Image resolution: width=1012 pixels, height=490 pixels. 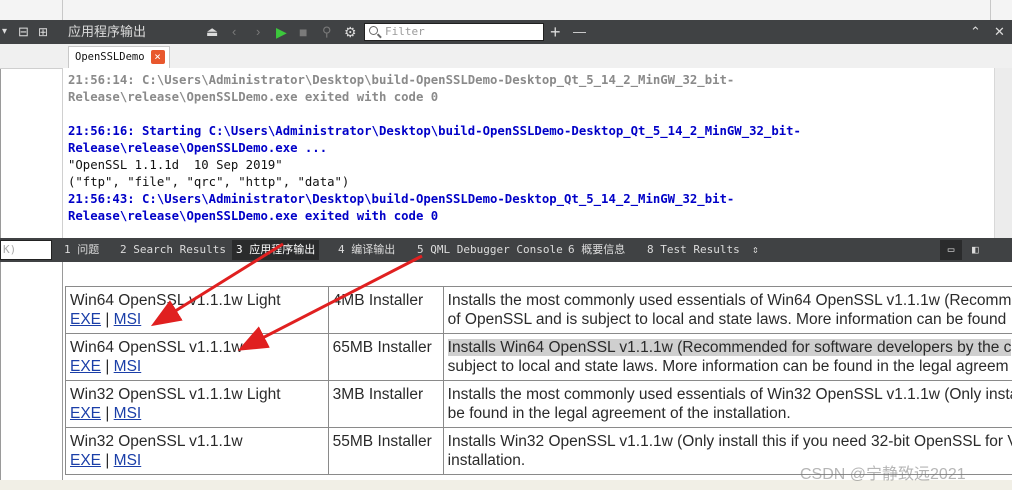 I want to click on tab-qml-debugger-console: 5 QML Debugger Console, so click(x=490, y=250).